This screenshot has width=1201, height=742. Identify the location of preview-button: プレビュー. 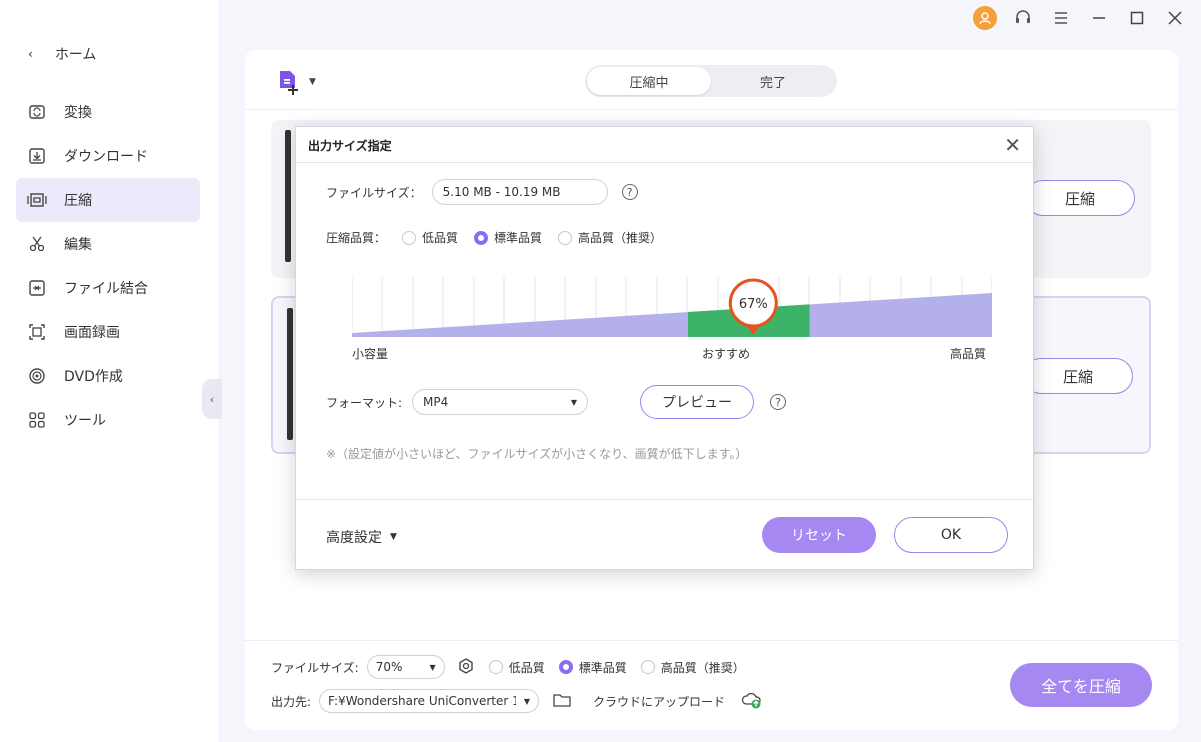
(697, 402).